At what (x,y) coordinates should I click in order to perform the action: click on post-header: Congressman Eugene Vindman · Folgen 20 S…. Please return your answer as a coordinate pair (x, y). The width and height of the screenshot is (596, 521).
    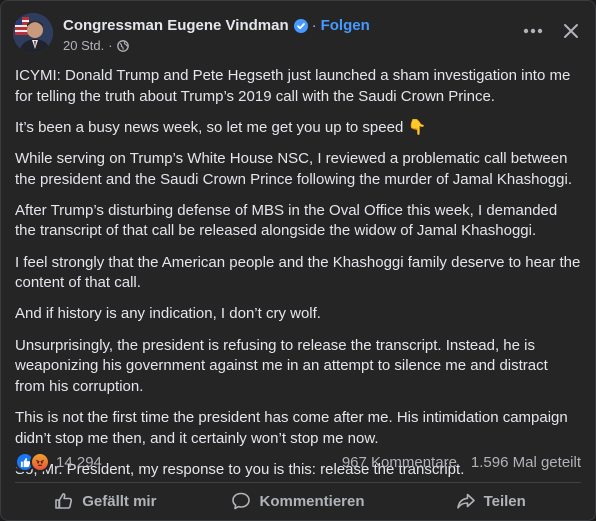
    Looking at the image, I should click on (298, 35).